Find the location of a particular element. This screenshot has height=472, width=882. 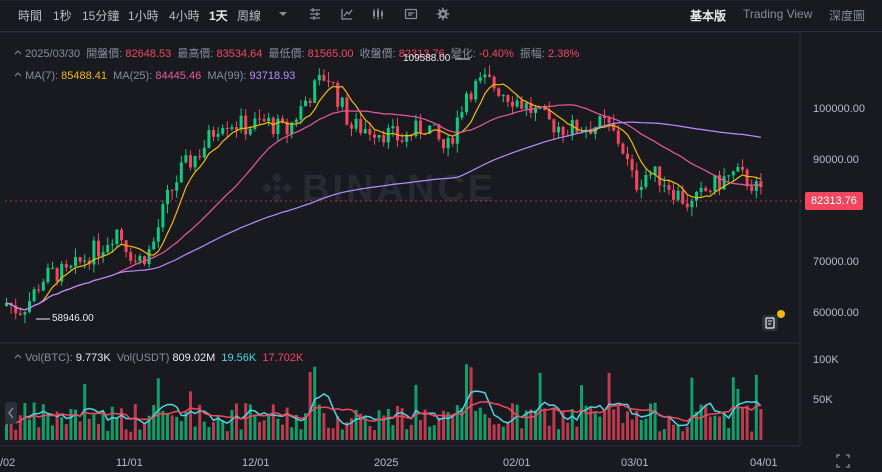

scroll-left-icon is located at coordinates (11, 413).